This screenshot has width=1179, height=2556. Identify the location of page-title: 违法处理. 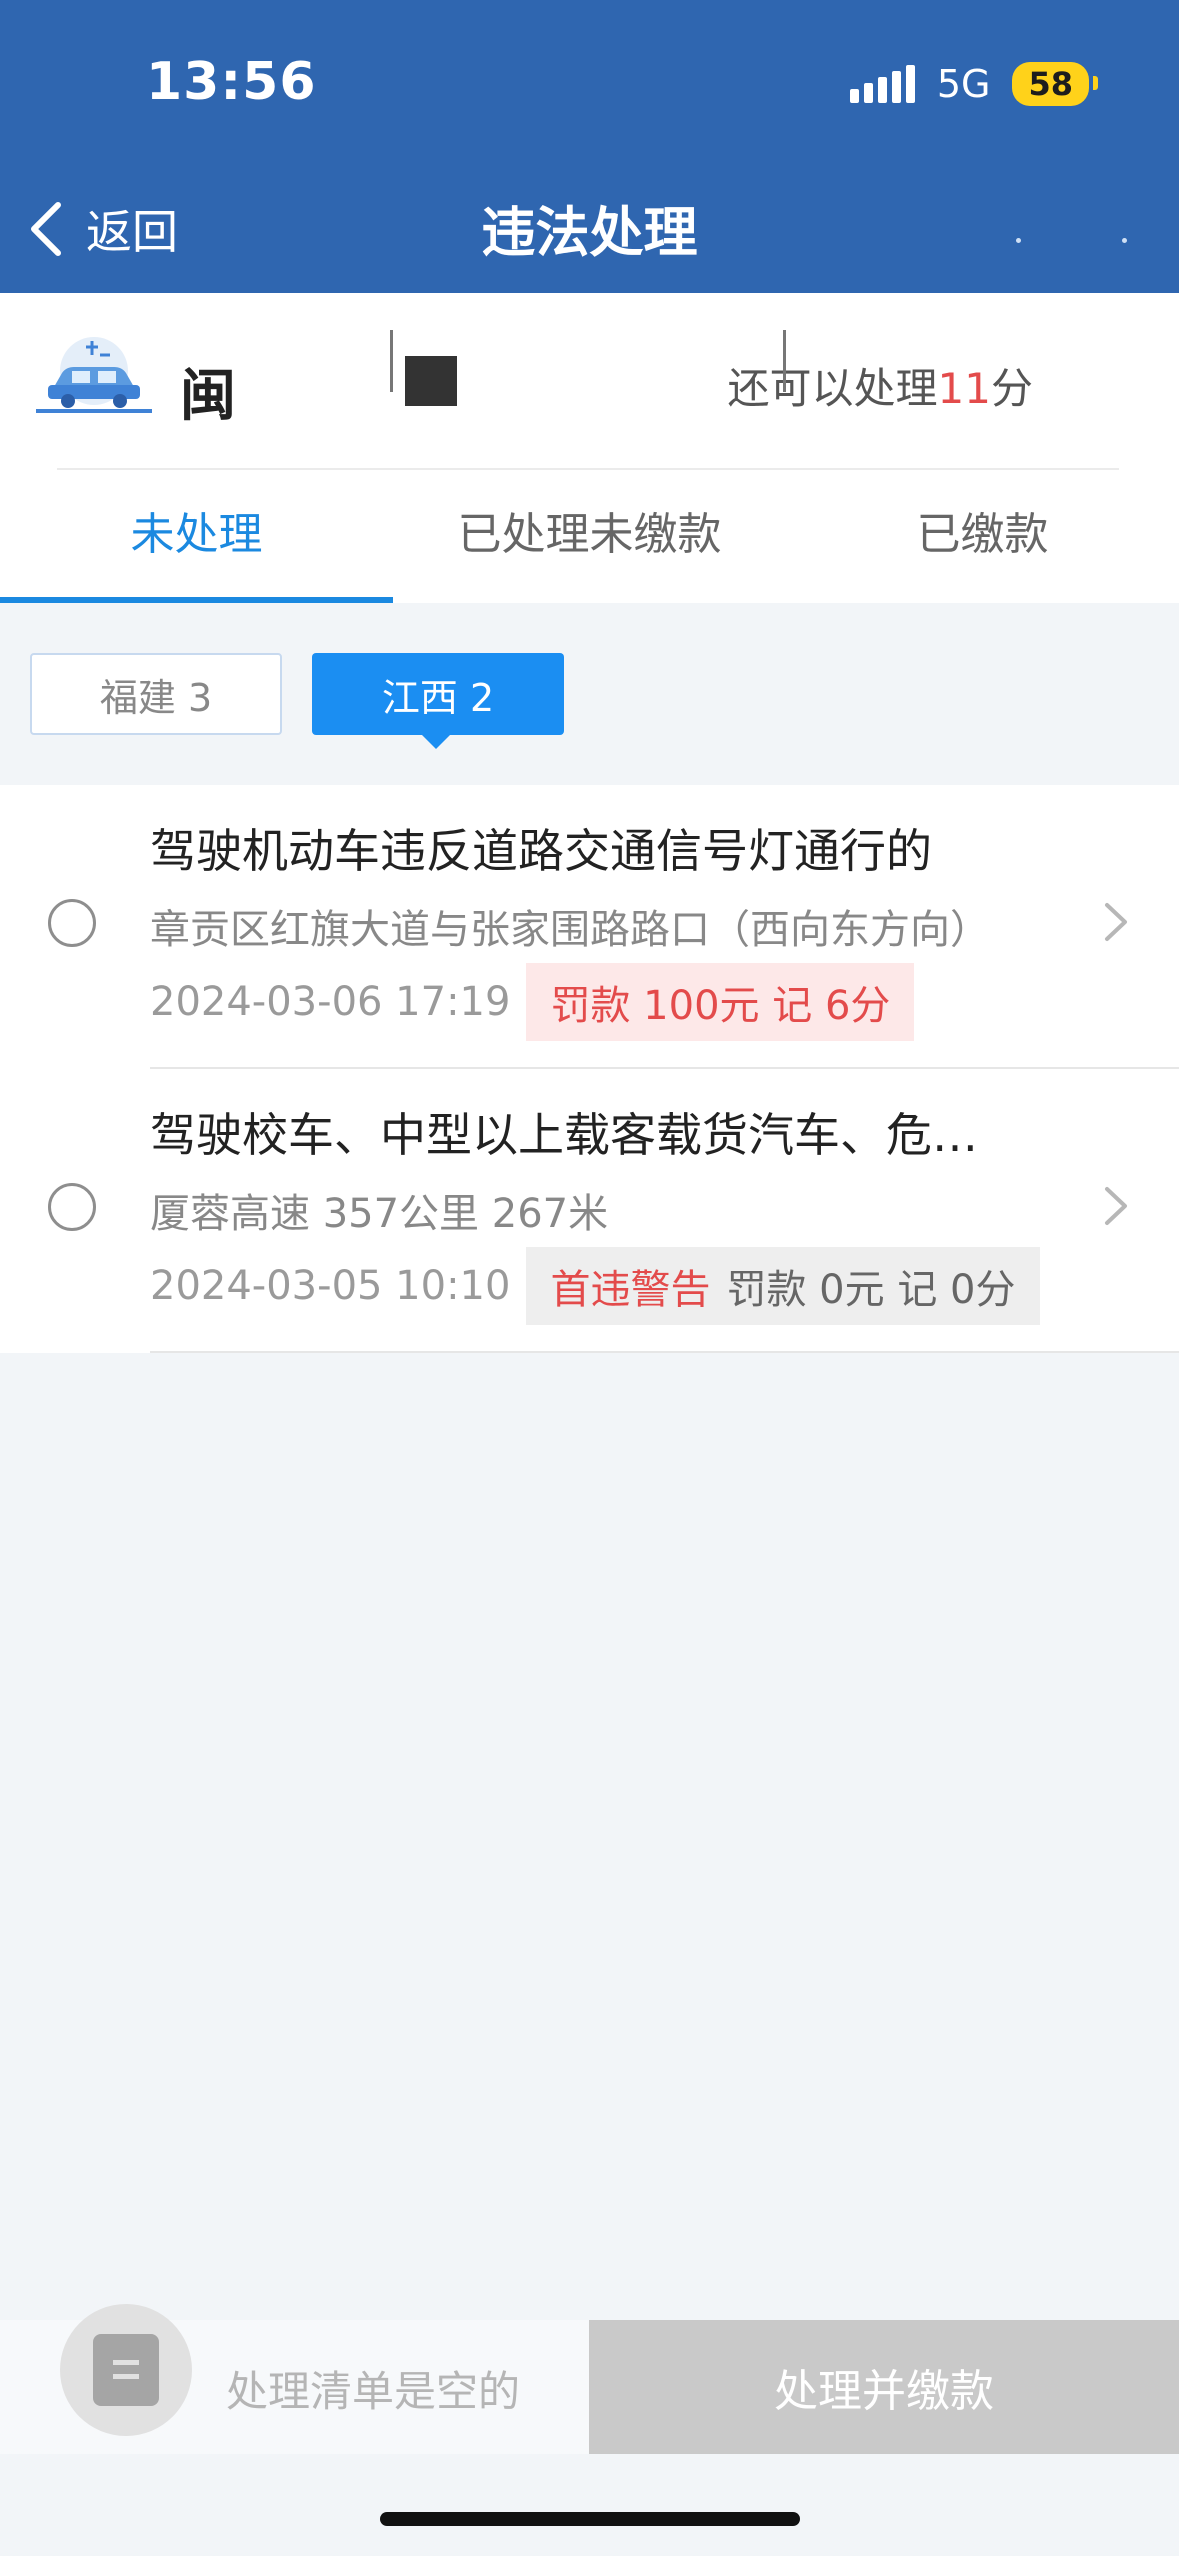
(589, 232).